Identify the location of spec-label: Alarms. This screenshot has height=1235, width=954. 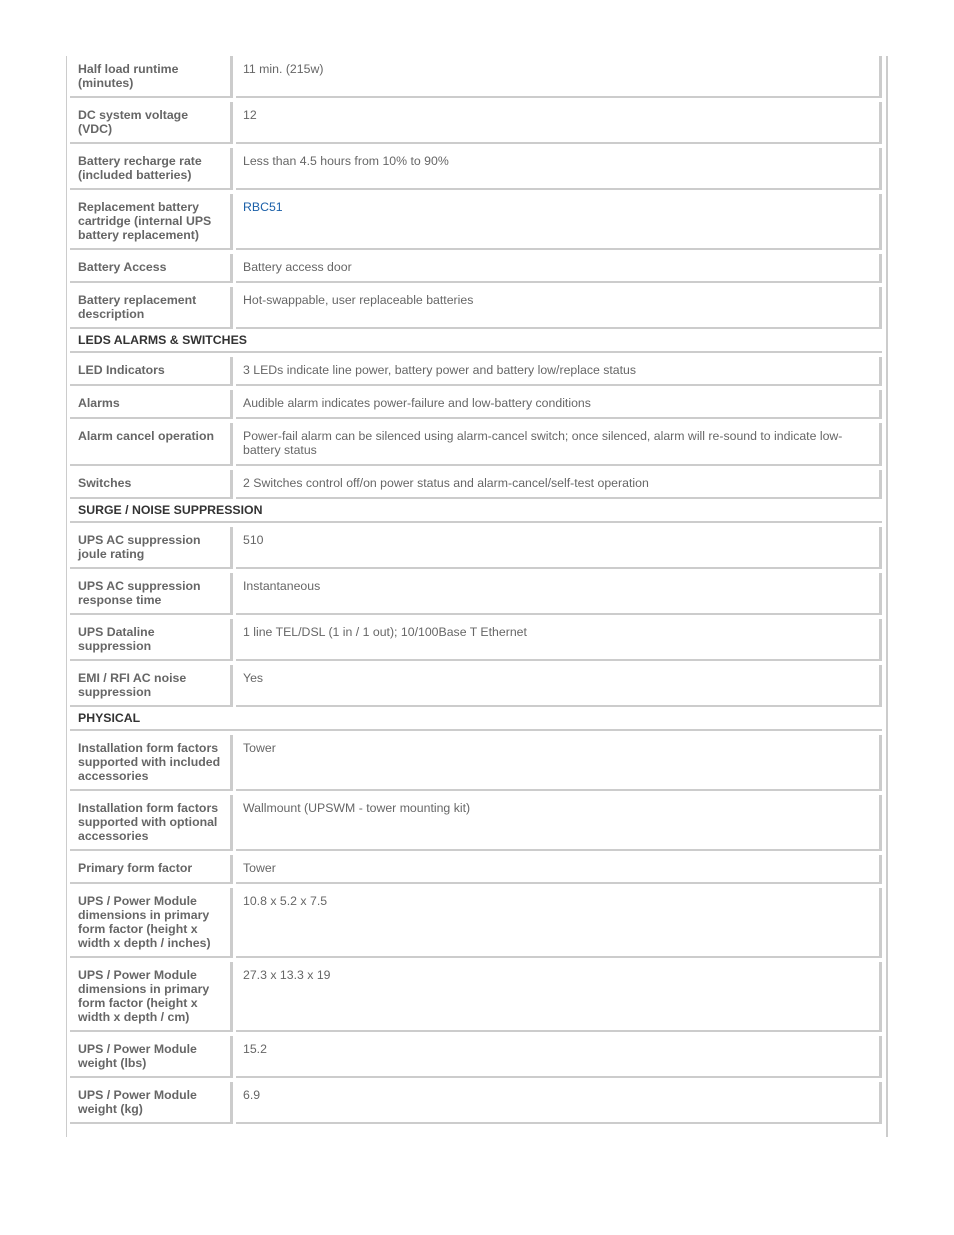
(151, 404).